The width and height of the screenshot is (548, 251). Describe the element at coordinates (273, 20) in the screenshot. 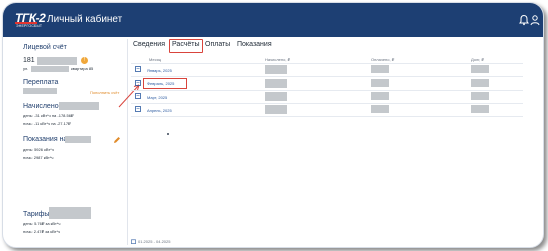

I see `top-bar: ТГК-2 ЭНЕРГОСБЫТ Личный кабинет` at that location.